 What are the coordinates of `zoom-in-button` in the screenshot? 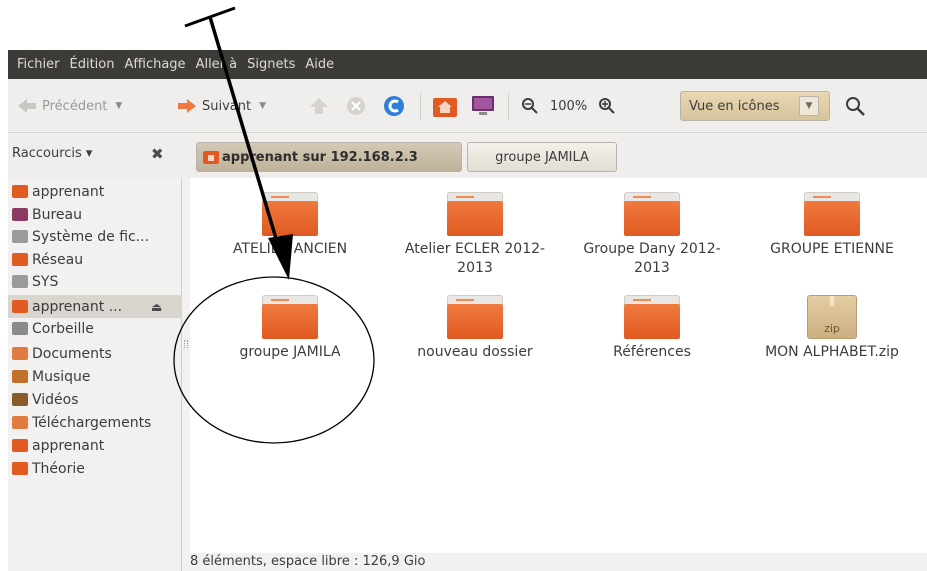 It's located at (607, 106).